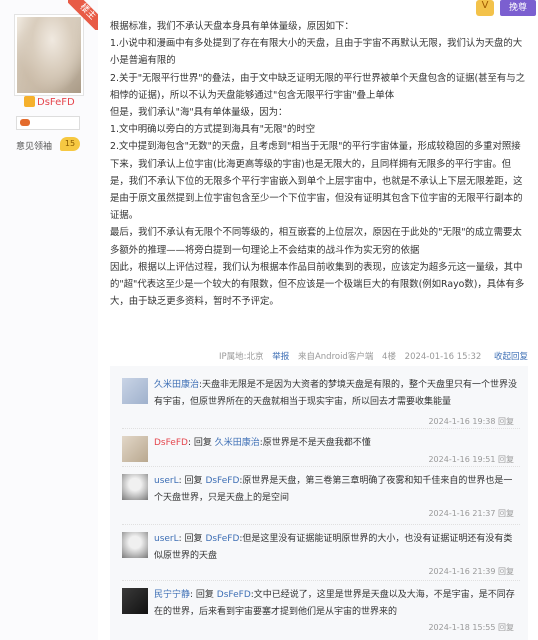  I want to click on reply-meta: 2024-1-16 21:37 回复, so click(471, 513).